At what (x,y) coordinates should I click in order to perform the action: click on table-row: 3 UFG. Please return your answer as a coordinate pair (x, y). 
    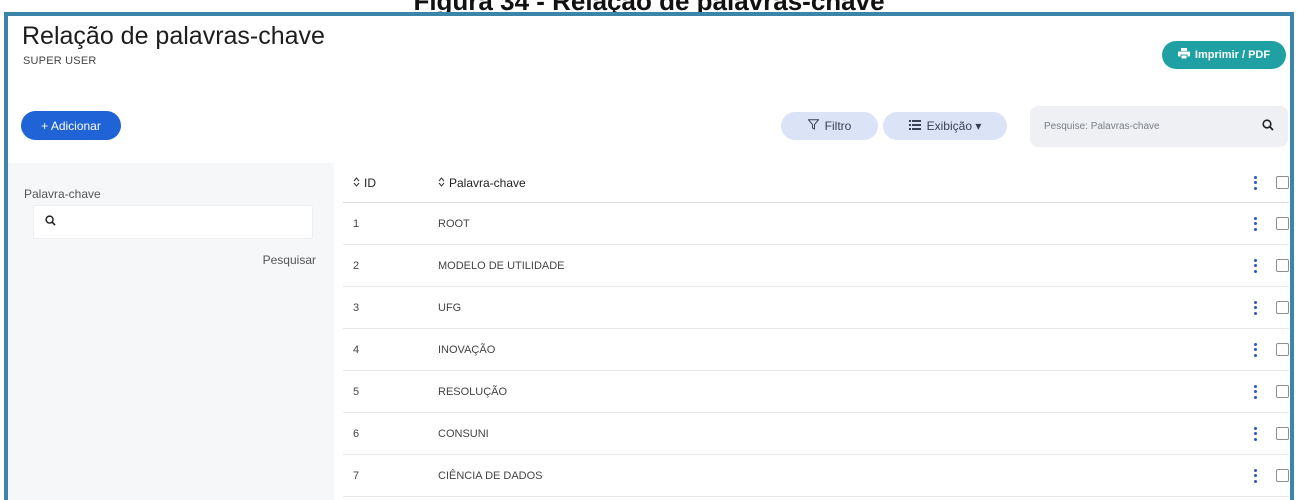
    Looking at the image, I should click on (816, 308).